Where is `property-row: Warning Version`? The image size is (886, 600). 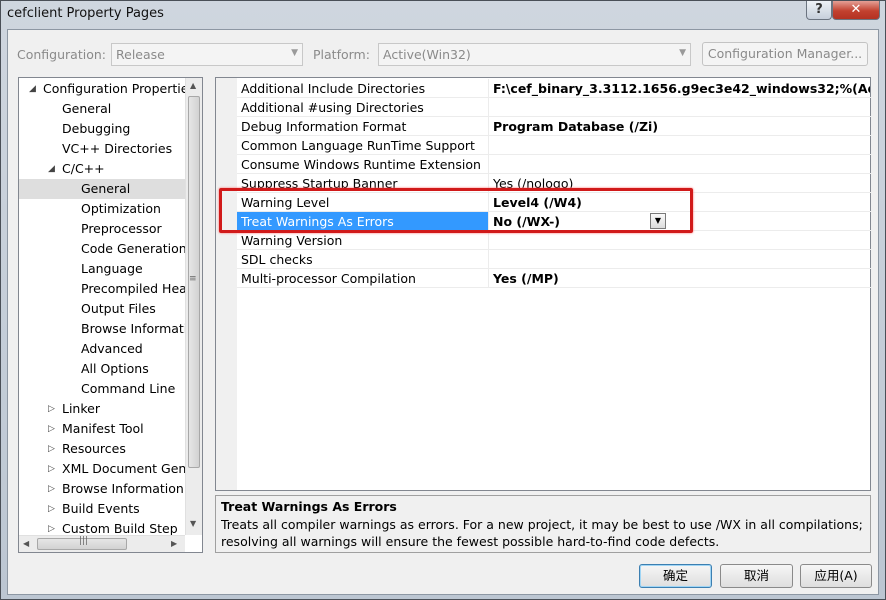 property-row: Warning Version is located at coordinates (554, 240).